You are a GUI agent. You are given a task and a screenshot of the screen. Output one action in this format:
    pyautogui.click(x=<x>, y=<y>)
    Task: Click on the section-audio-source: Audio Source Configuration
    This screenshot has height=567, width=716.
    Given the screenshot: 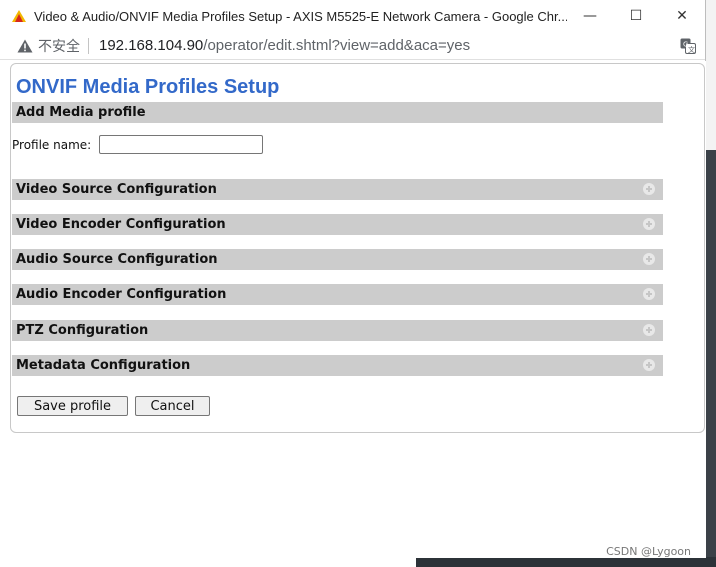 What is the action you would take?
    pyautogui.click(x=337, y=259)
    